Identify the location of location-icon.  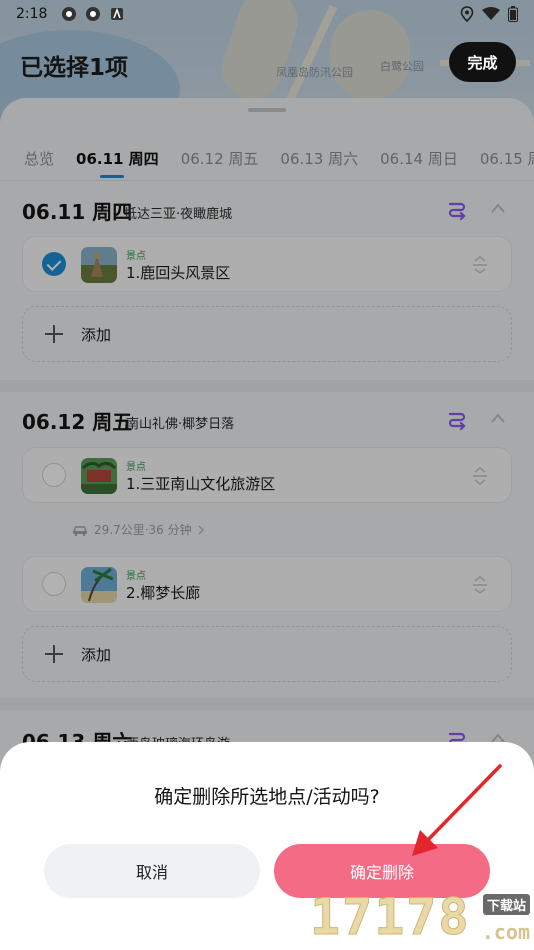
(467, 14).